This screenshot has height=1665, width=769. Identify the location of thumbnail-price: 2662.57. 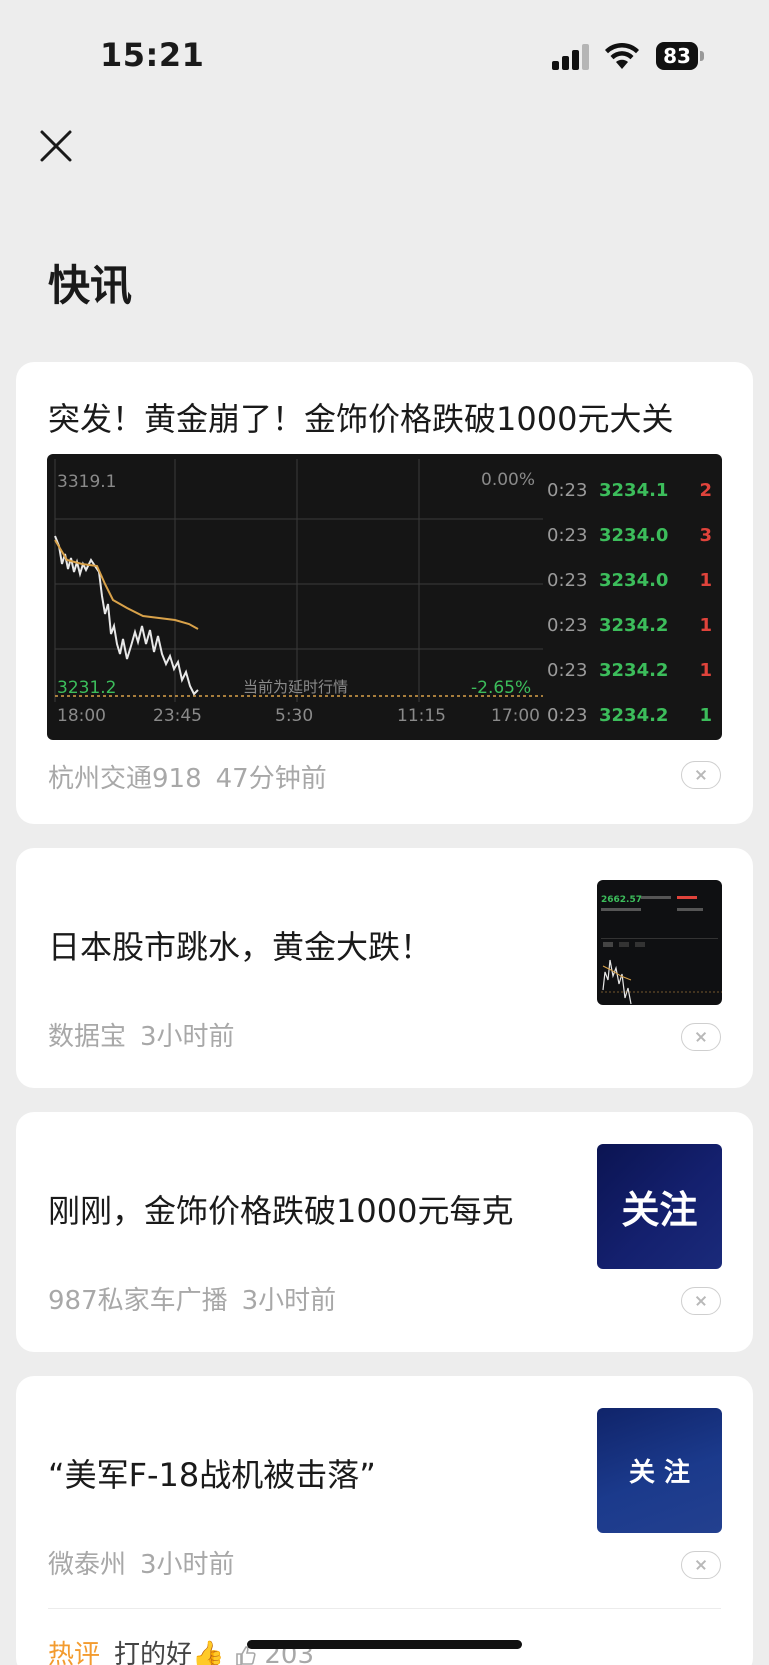
(621, 900).